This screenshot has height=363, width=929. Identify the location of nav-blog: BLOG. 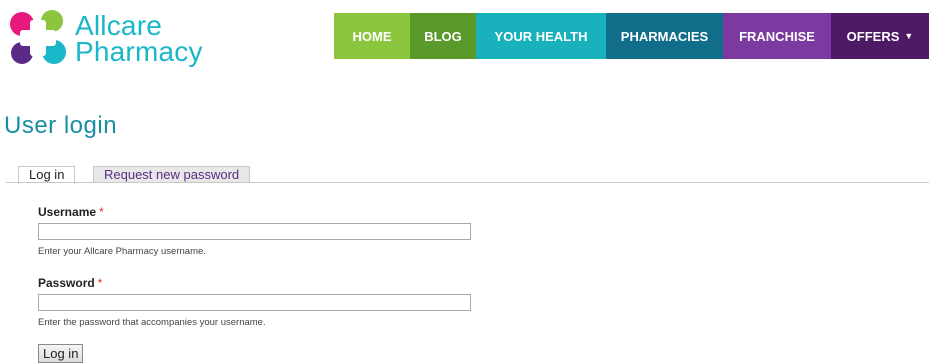
(443, 36).